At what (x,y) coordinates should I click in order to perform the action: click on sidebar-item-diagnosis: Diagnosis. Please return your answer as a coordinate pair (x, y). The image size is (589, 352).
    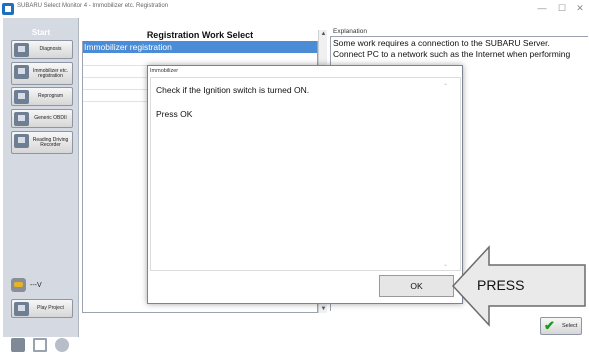
    Looking at the image, I should click on (42, 49).